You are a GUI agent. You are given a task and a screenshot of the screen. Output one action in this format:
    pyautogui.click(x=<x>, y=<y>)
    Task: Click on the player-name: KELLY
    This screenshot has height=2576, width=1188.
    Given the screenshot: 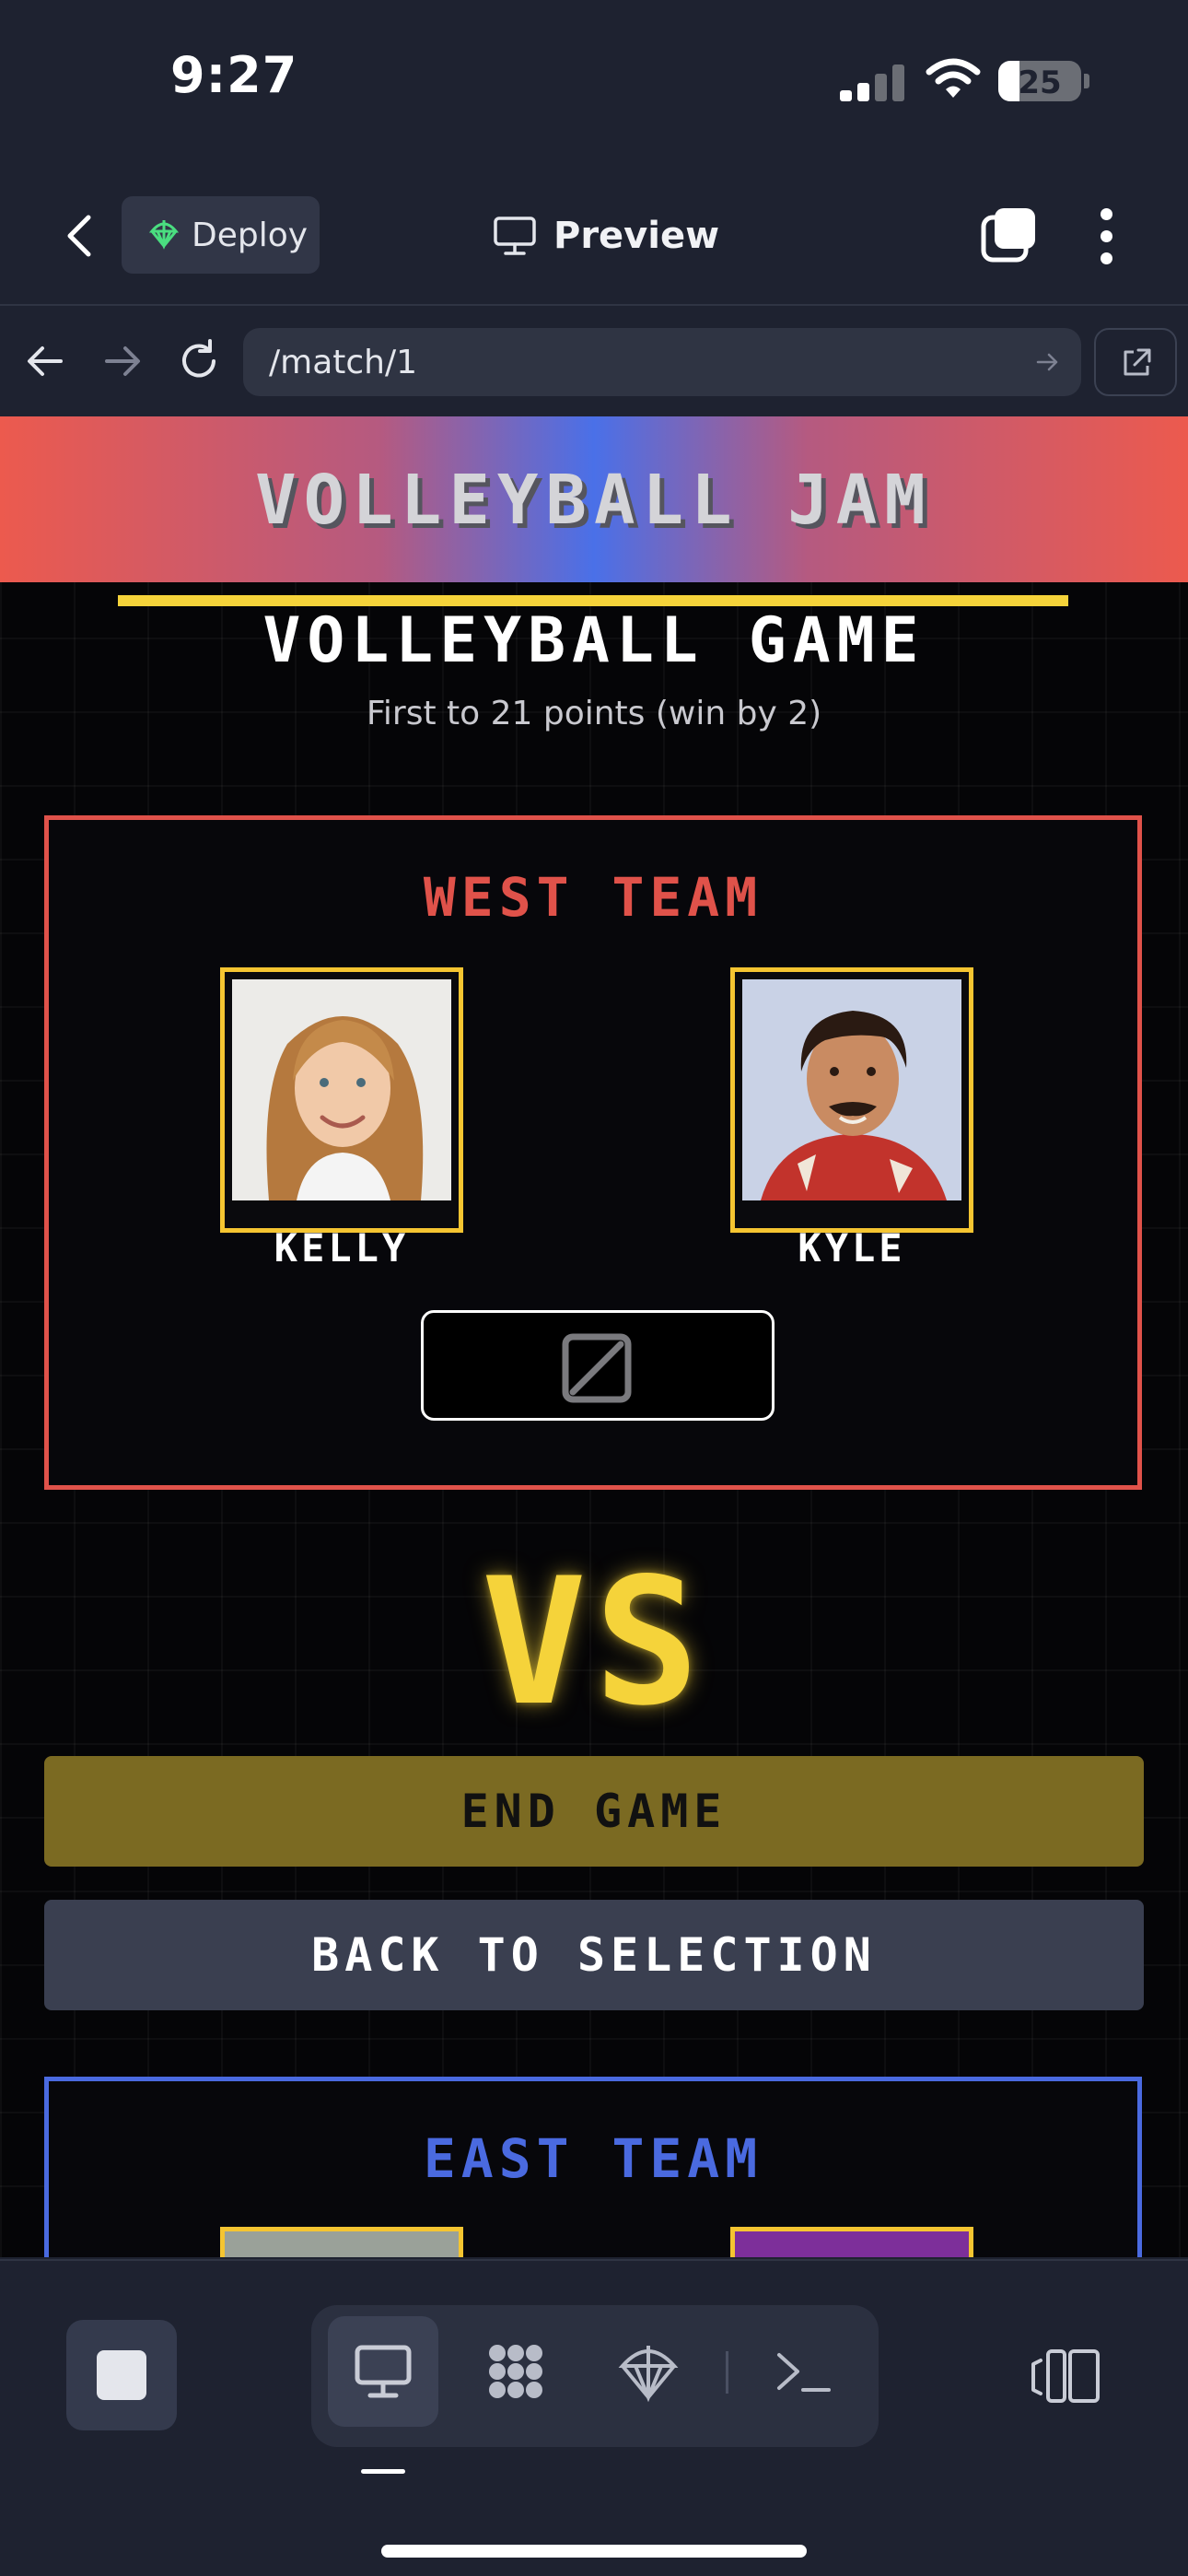 What is the action you would take?
    pyautogui.click(x=342, y=1247)
    